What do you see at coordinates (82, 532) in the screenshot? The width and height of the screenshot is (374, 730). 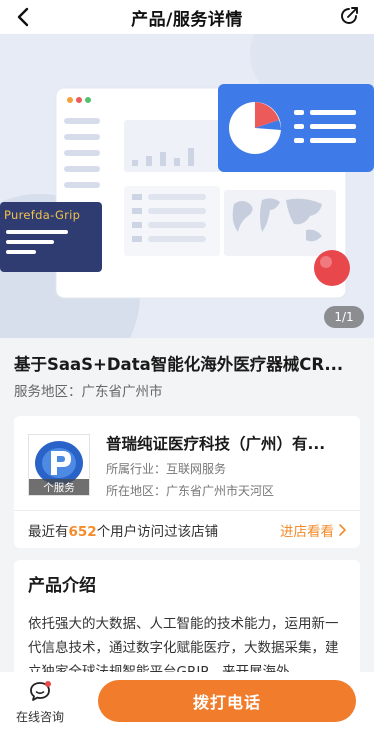 I see `visit-count: 652` at bounding box center [82, 532].